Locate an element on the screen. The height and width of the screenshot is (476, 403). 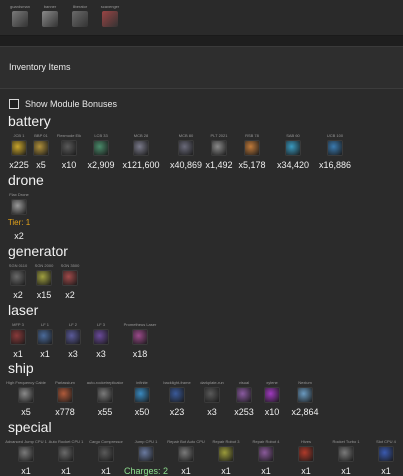
battery-item: RSB 78 x5,178 is located at coordinates (252, 151).